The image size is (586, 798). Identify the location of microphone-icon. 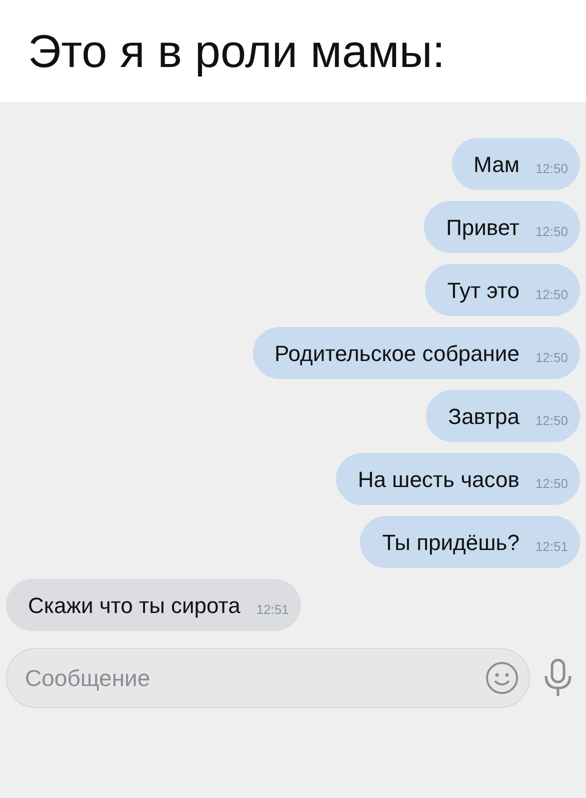
(558, 678).